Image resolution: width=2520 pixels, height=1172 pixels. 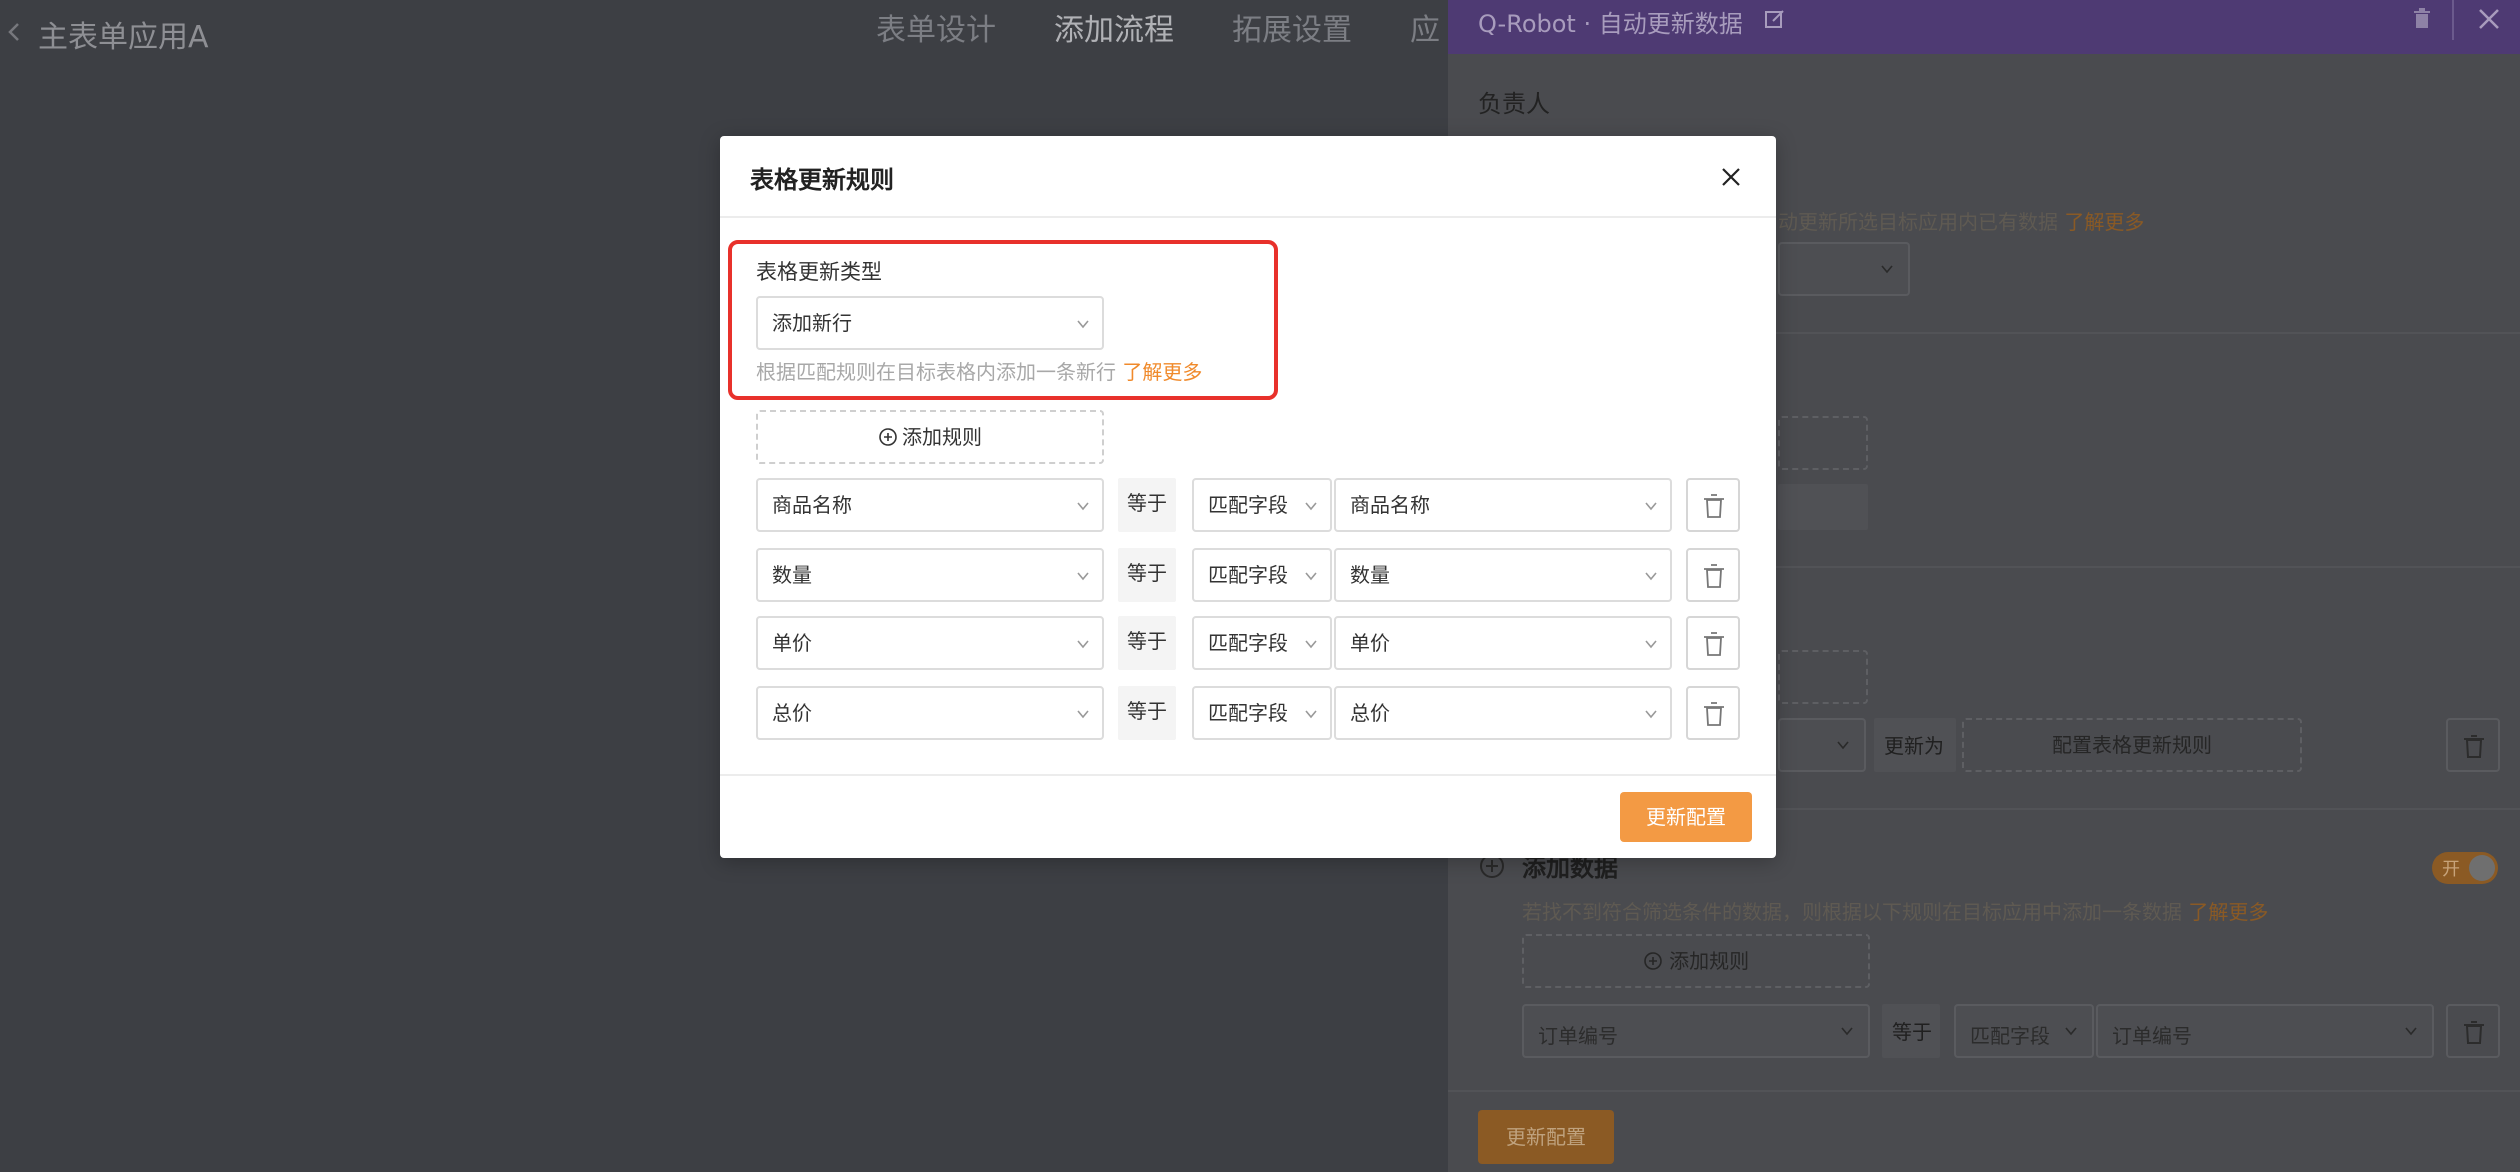 What do you see at coordinates (1823, 507) in the screenshot?
I see `filter-box` at bounding box center [1823, 507].